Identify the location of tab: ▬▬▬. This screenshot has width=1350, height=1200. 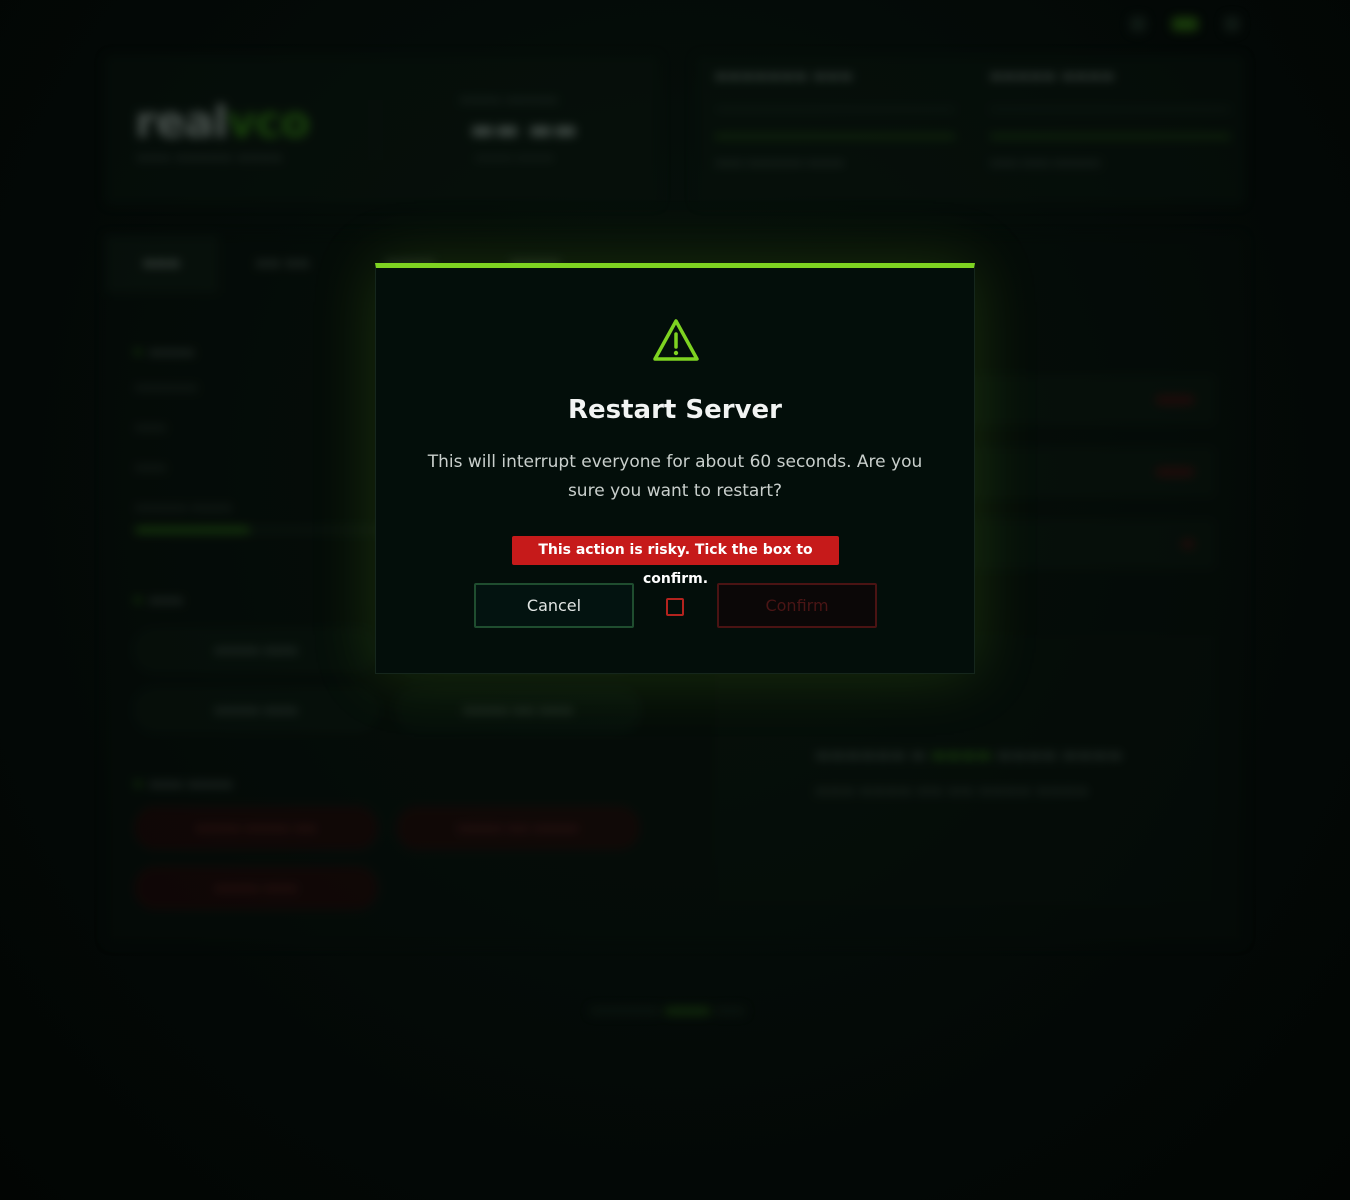
(161, 264).